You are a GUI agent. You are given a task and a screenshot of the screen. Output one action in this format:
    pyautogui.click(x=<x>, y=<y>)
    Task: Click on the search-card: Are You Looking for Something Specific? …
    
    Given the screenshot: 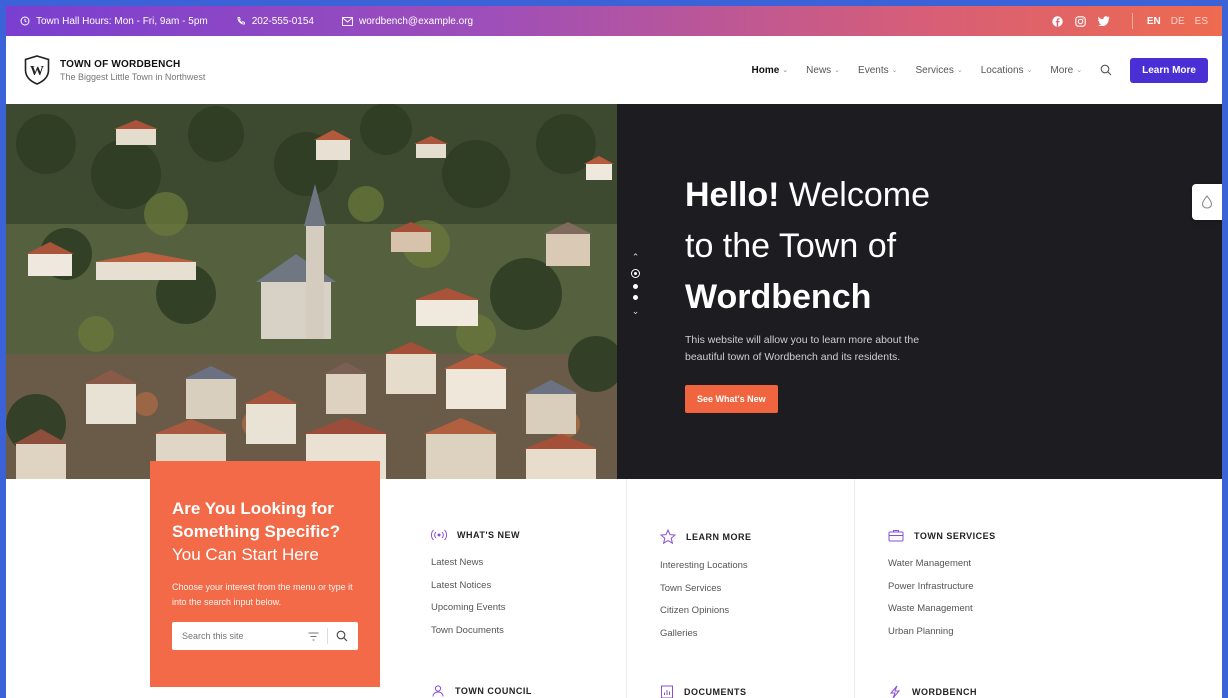 What is the action you would take?
    pyautogui.click(x=265, y=574)
    